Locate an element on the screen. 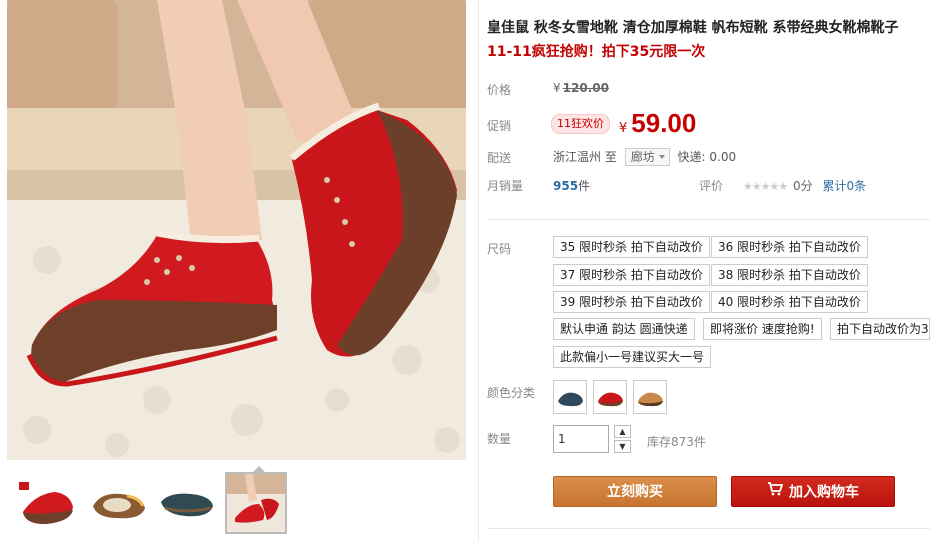 The height and width of the screenshot is (542, 930). rating-score: 0分 is located at coordinates (802, 186).